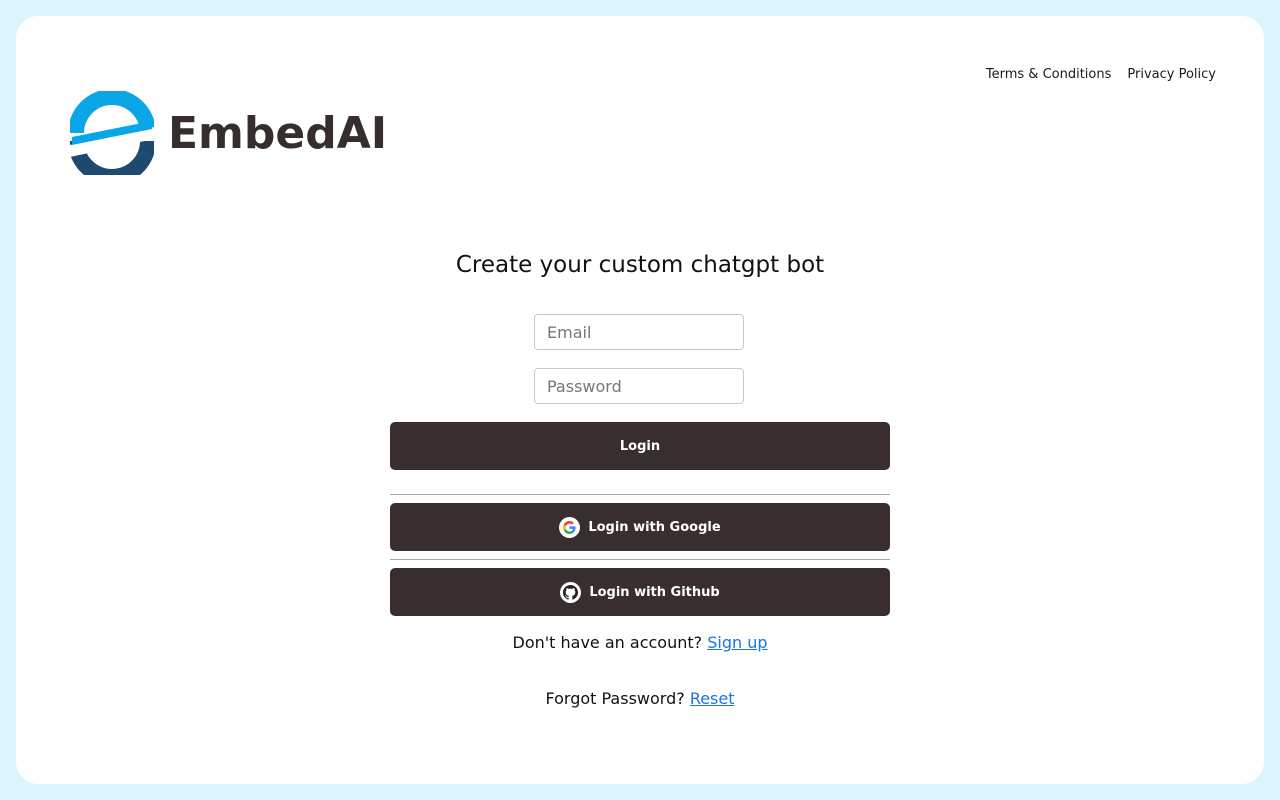  Describe the element at coordinates (112, 133) in the screenshot. I see `embedai-logo-icon` at that location.